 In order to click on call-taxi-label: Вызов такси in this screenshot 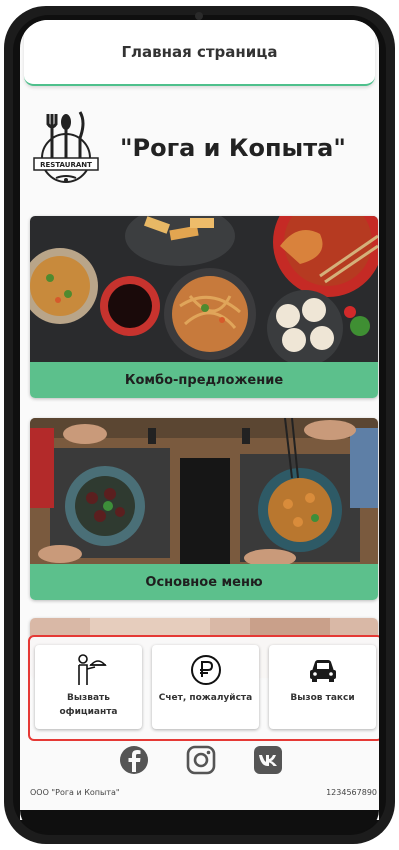, I will do `click(322, 698)`.